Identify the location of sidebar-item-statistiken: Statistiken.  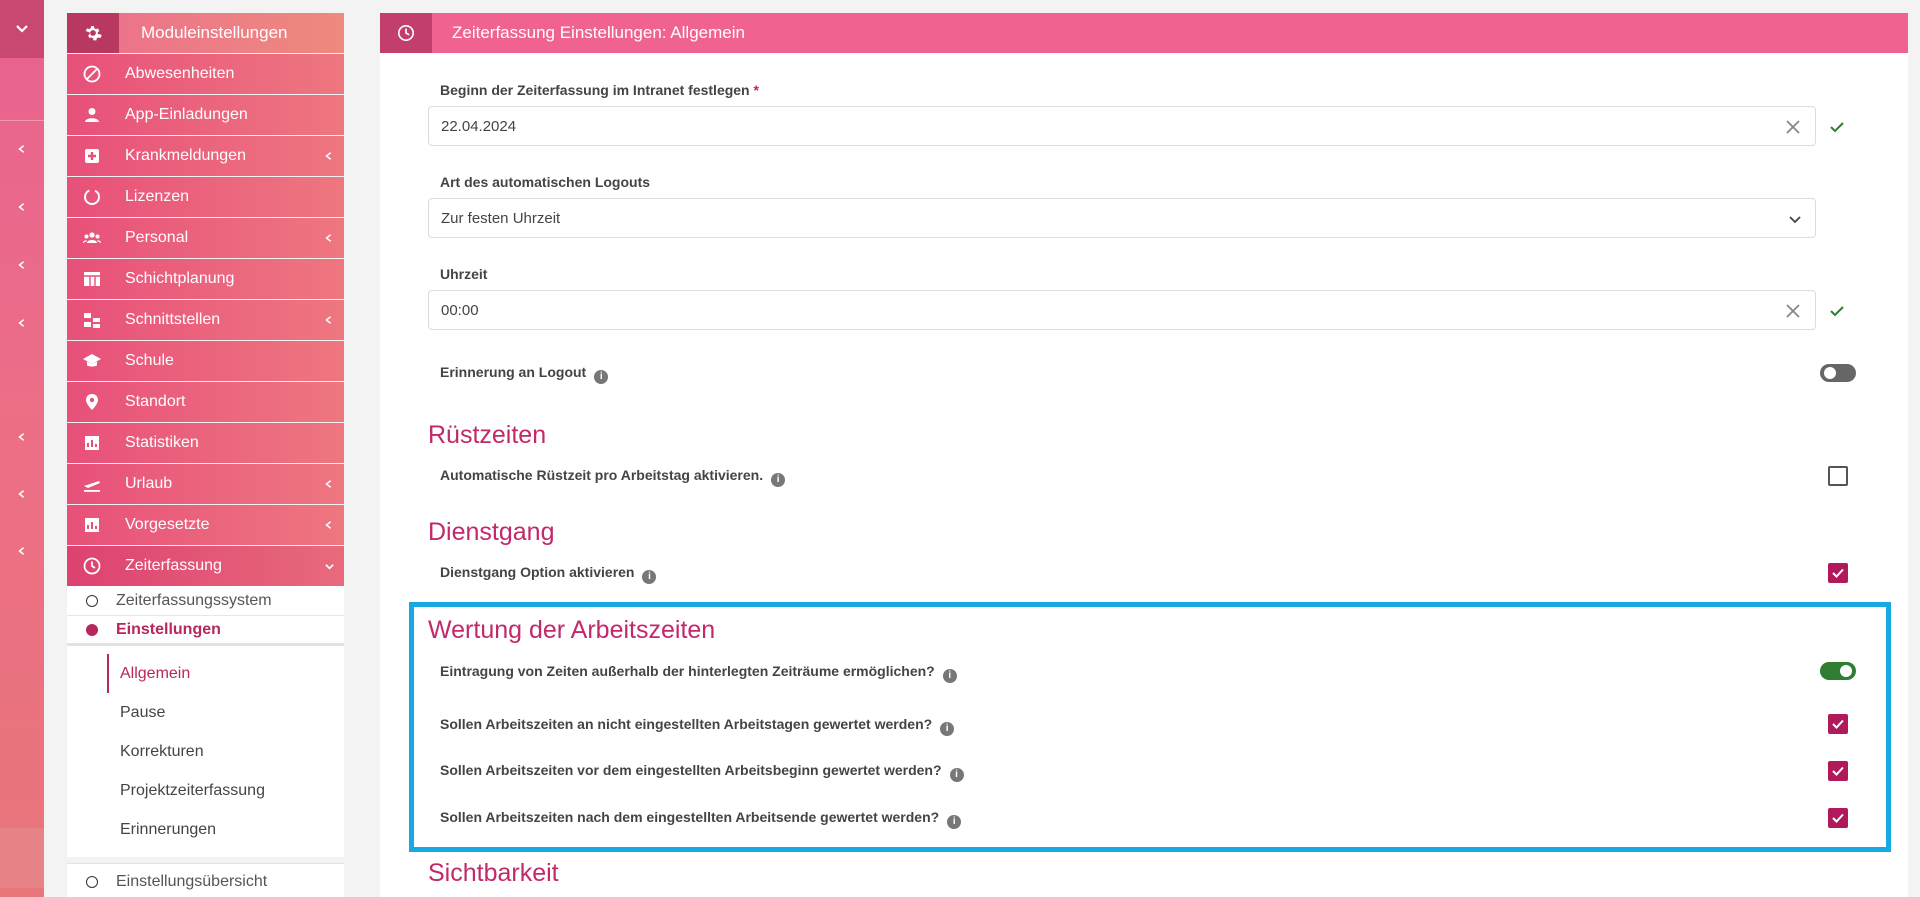
(205, 443).